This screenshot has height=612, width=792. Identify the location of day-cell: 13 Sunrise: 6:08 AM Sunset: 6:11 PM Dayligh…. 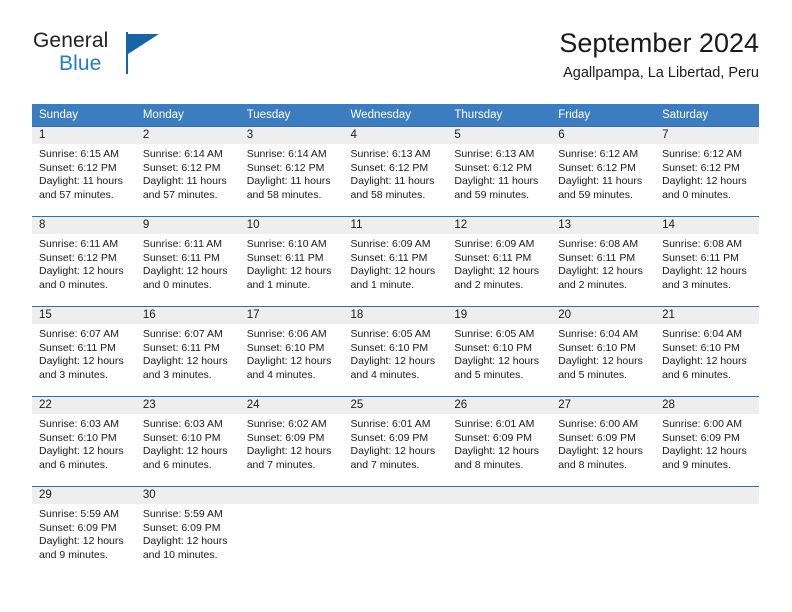
(603, 261).